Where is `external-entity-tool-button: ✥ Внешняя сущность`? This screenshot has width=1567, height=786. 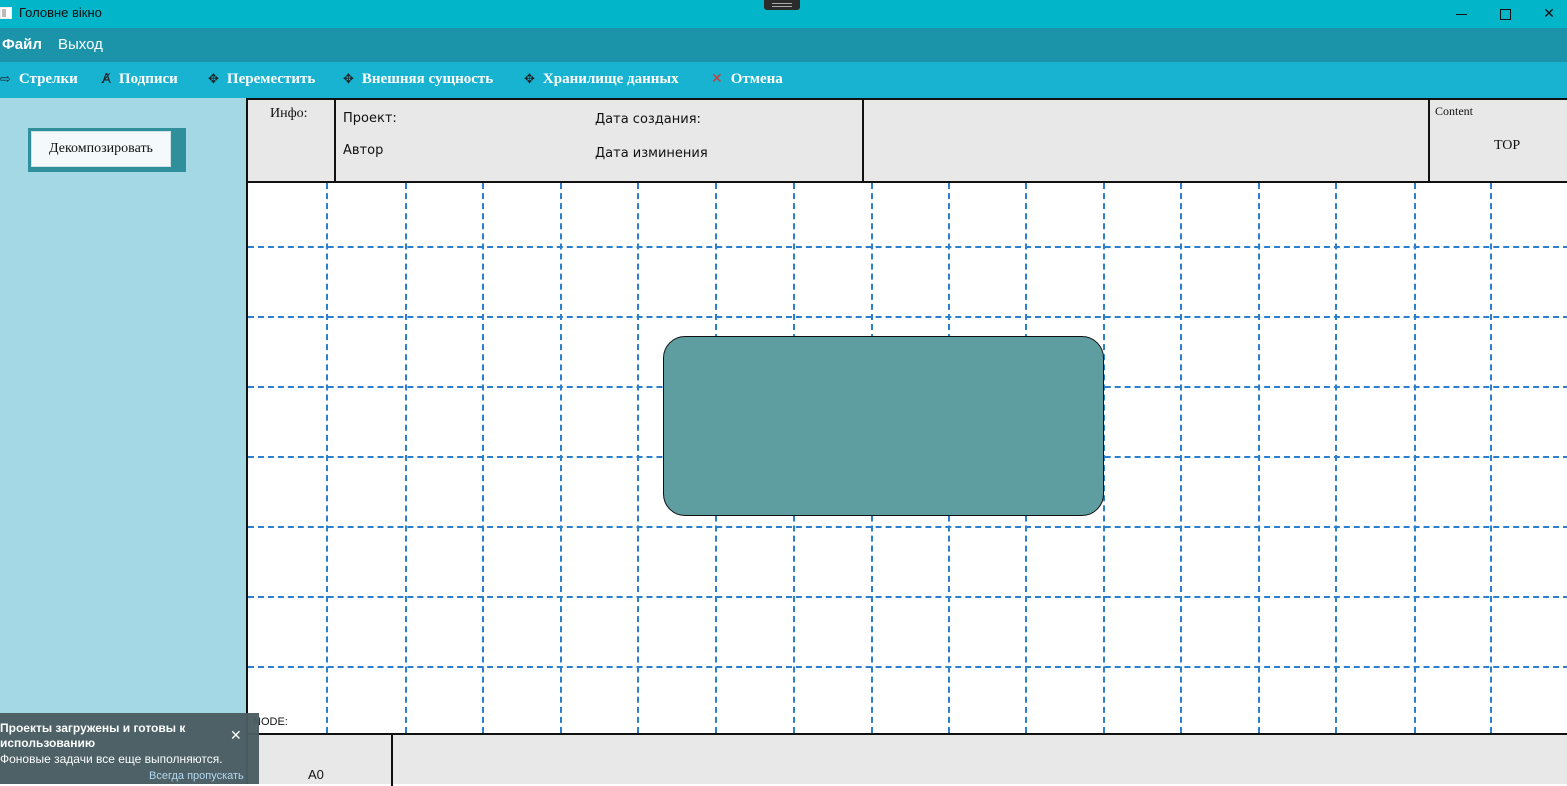
external-entity-tool-button: ✥ Внешняя сущность is located at coordinates (418, 79).